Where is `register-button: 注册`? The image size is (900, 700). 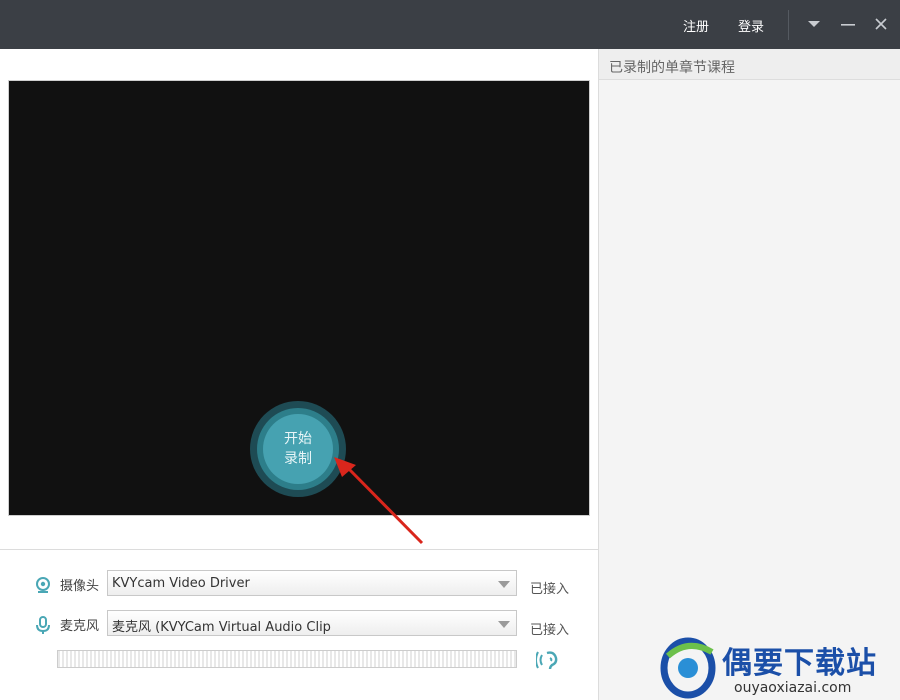 register-button: 注册 is located at coordinates (696, 25).